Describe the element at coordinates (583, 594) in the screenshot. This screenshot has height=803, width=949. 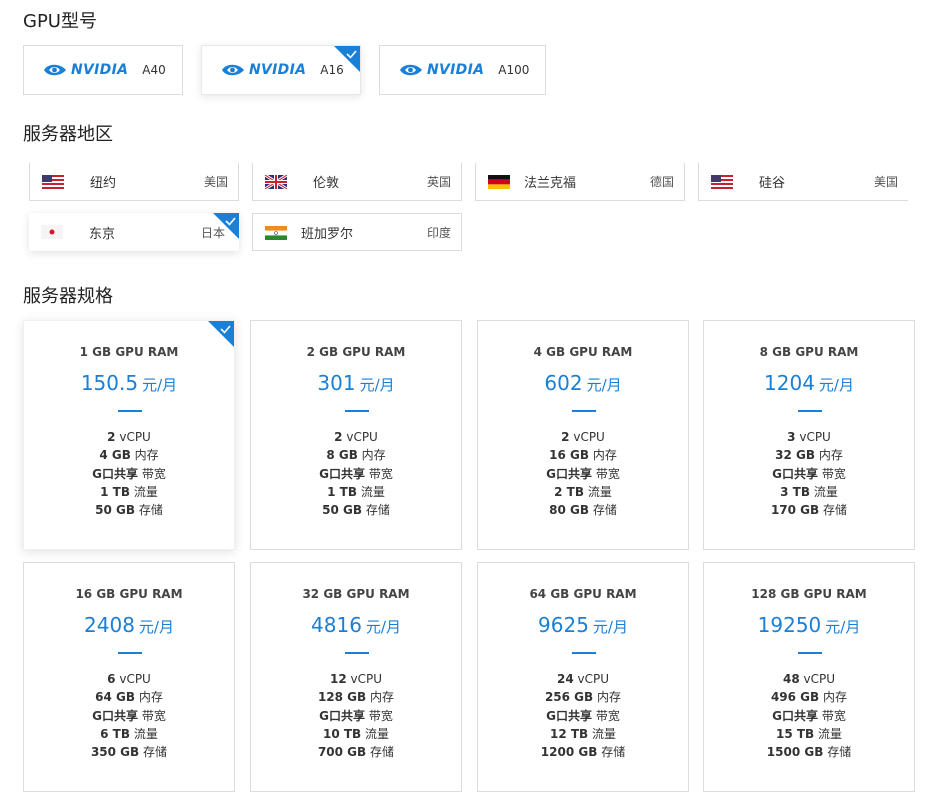
I see `spec-gpu-ram: 64 GB GPU RAM` at that location.